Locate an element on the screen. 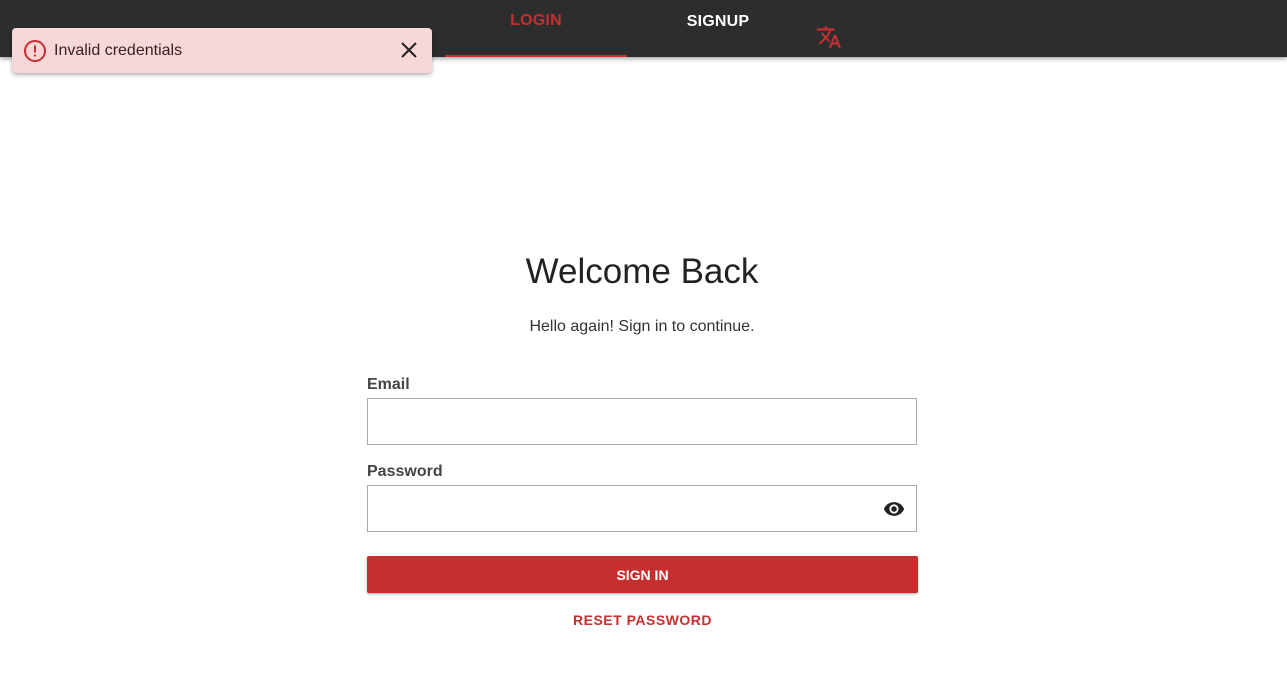  error-toast: Invalid credentials is located at coordinates (222, 50).